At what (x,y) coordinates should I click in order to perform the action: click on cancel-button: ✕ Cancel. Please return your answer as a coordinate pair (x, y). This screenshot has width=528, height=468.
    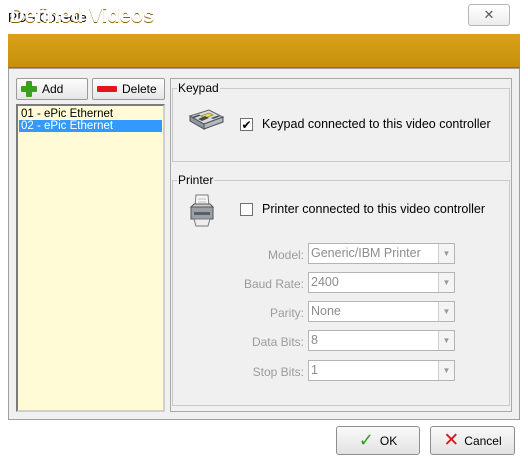
    Looking at the image, I should click on (472, 440).